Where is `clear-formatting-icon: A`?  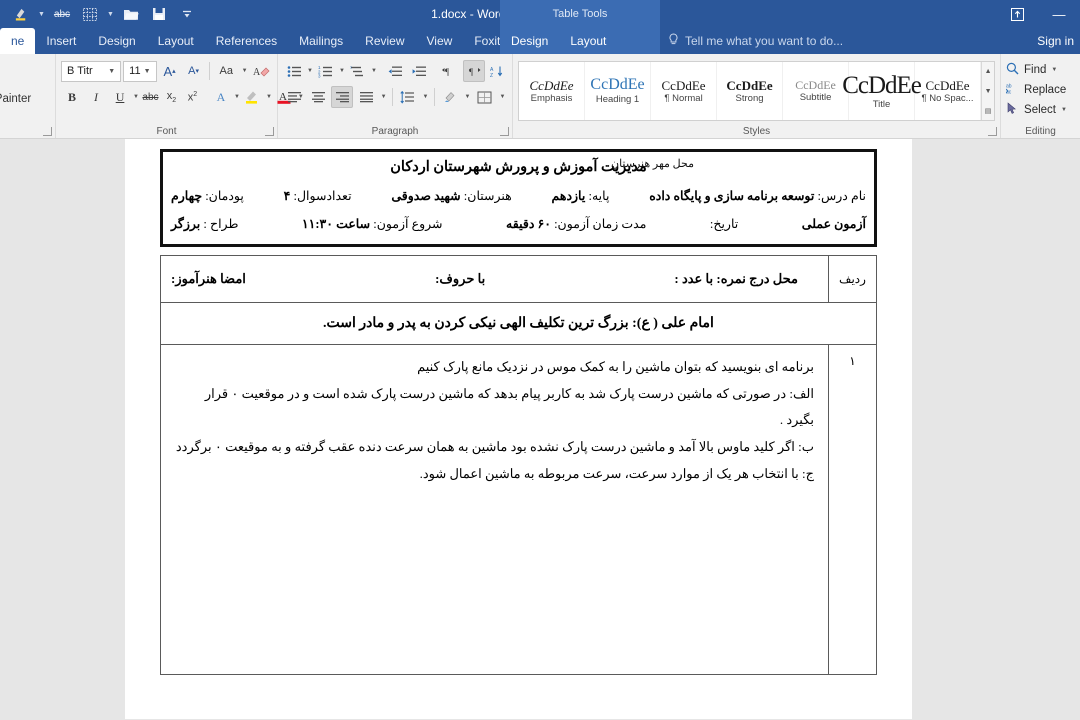
clear-formatting-icon: A is located at coordinates (261, 71).